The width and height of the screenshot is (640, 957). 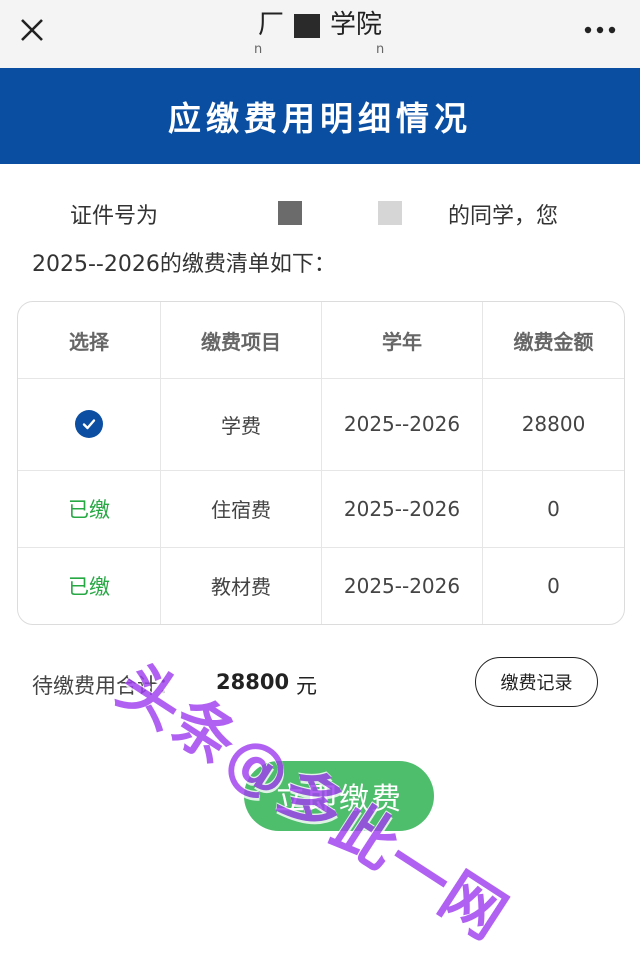 I want to click on intro-line1-prefix: 证件号为, so click(x=114, y=216).